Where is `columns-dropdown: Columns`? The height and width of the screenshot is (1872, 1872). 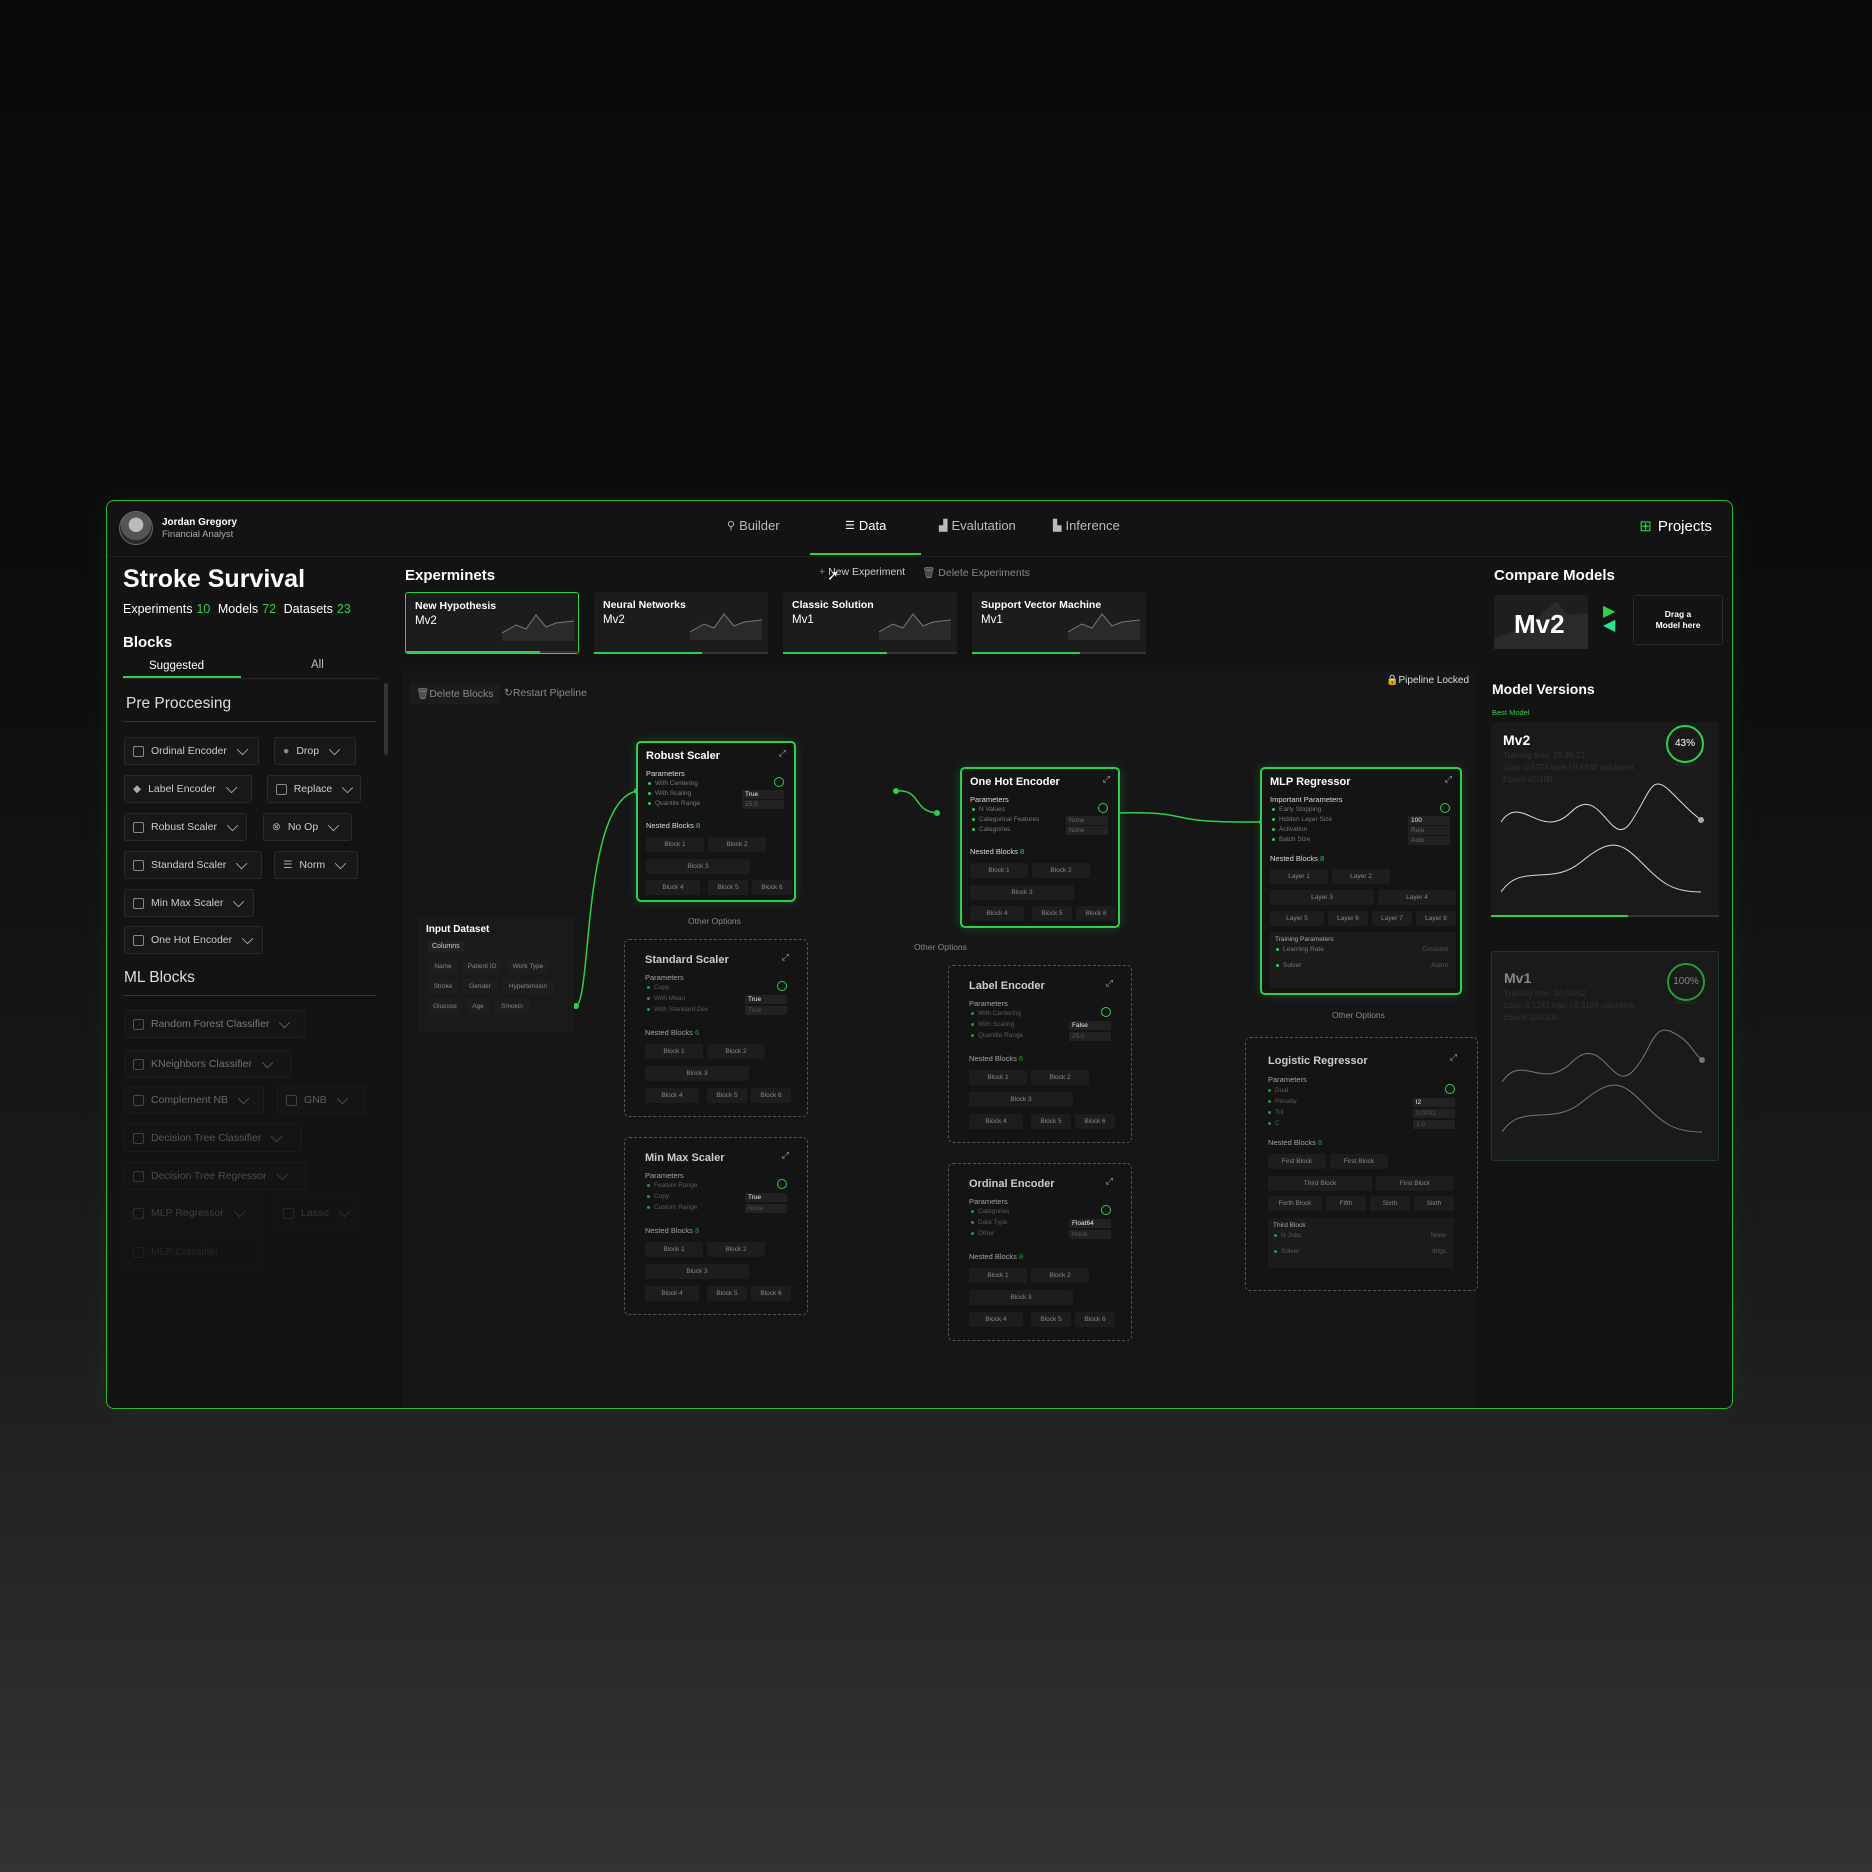
columns-dropdown: Columns is located at coordinates (446, 946).